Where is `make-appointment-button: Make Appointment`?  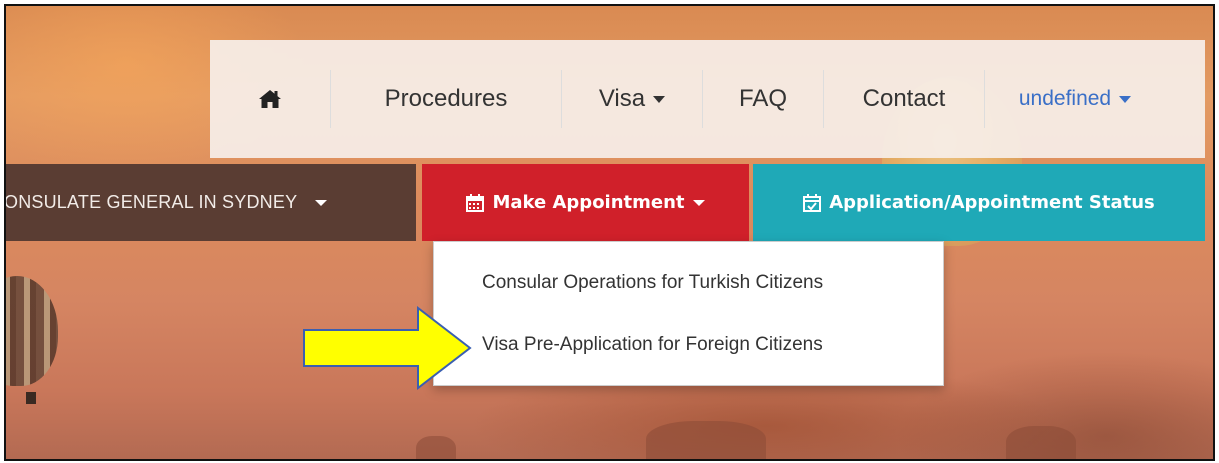 make-appointment-button: Make Appointment is located at coordinates (585, 202).